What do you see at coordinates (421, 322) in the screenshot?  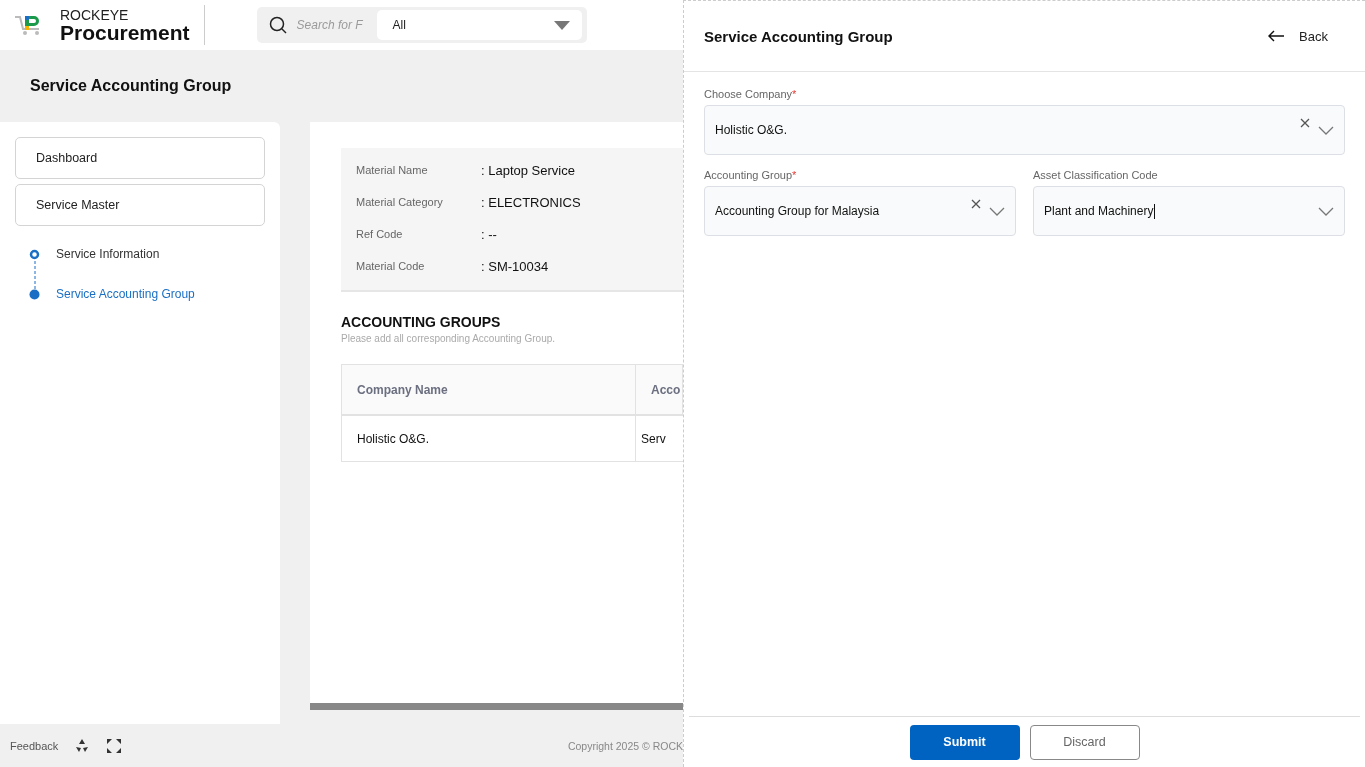 I see `section-title: ACCOUNTING GROUPS` at bounding box center [421, 322].